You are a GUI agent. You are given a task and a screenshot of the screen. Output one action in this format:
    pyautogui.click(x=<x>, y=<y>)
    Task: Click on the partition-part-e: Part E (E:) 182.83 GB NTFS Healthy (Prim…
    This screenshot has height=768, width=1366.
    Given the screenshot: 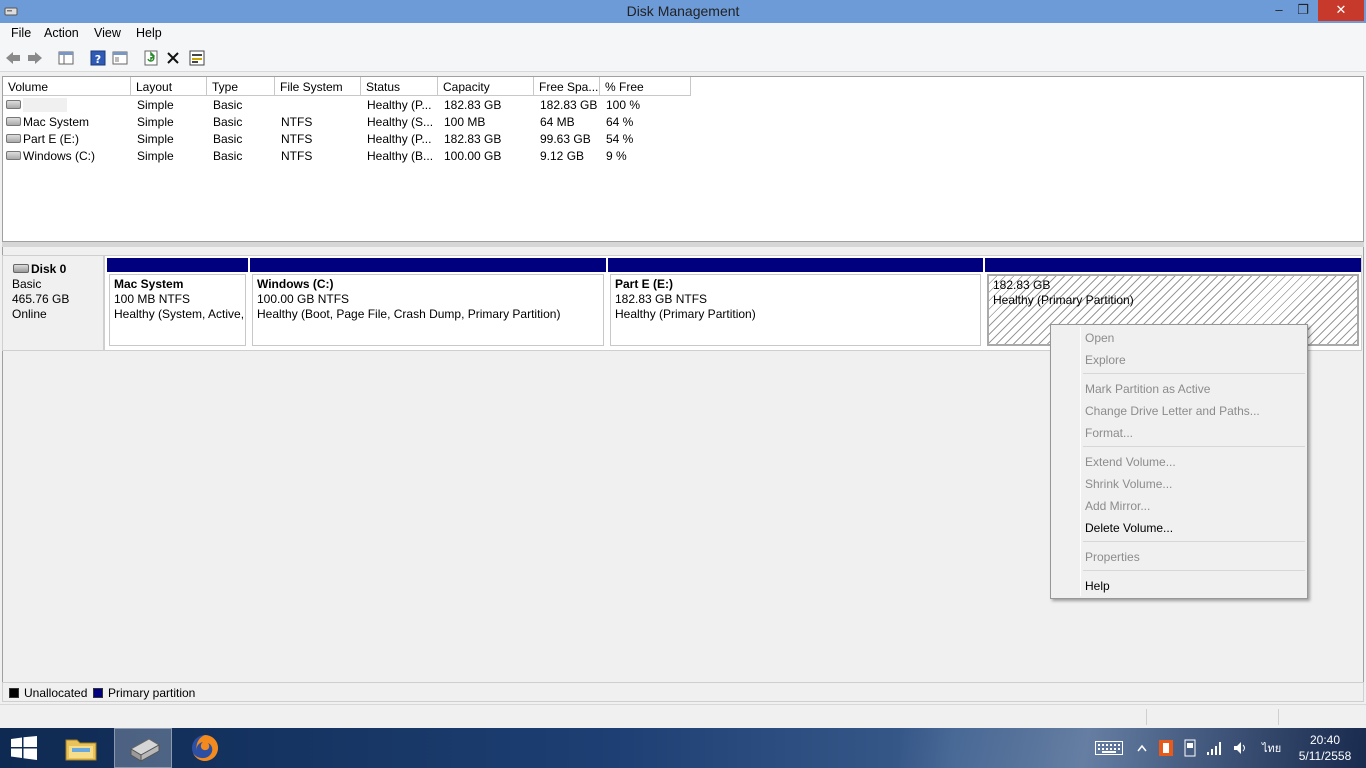 What is the action you would take?
    pyautogui.click(x=795, y=302)
    